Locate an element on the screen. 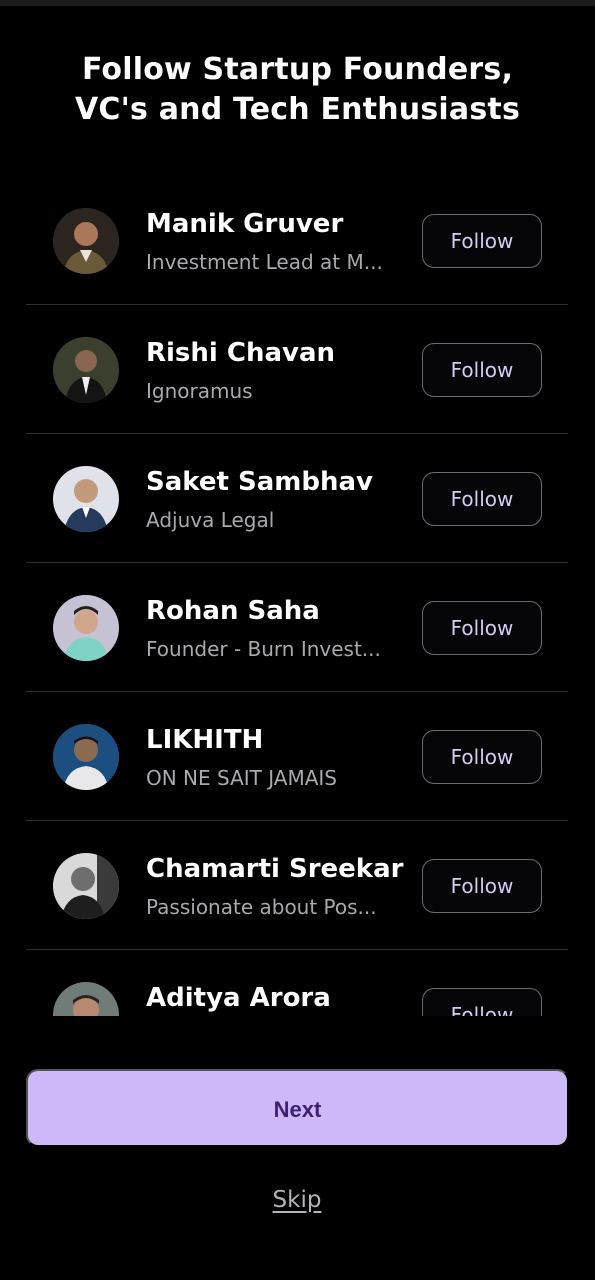 The image size is (595, 1280). person-row: Aditya Arora Follow is located at coordinates (297, 983).